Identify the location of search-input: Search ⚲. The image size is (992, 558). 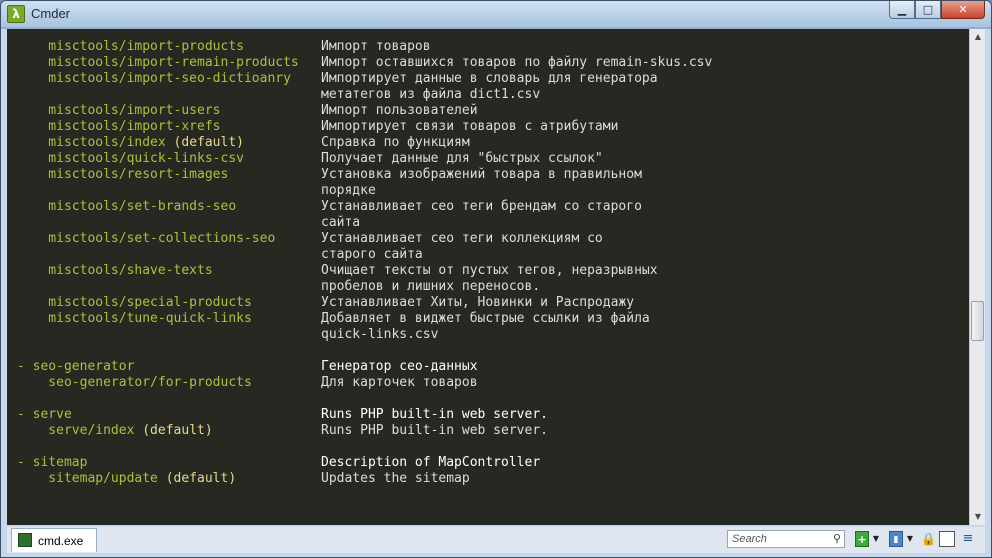
(786, 539).